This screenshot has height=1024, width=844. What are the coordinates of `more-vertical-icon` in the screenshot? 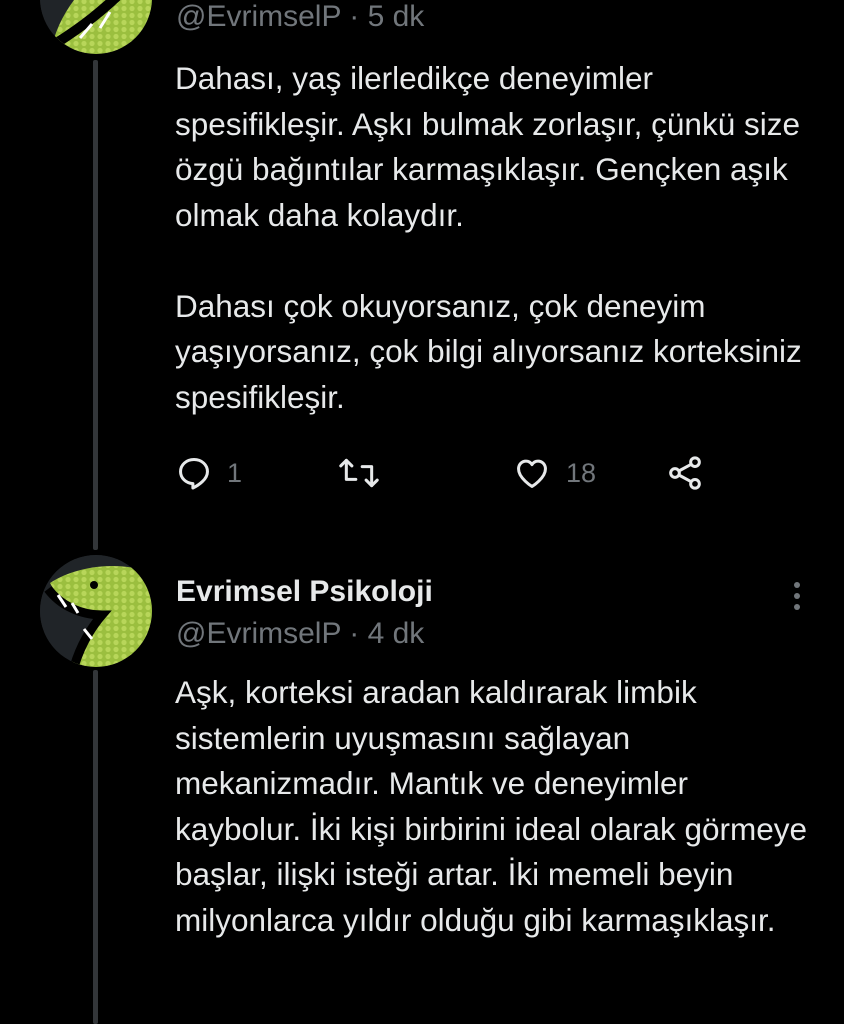 It's located at (797, 596).